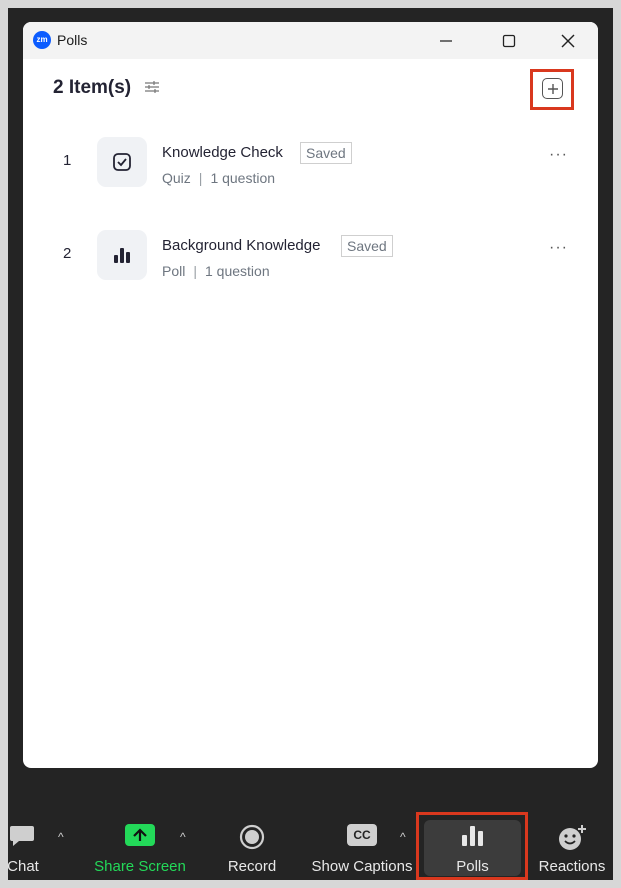 The image size is (621, 888). What do you see at coordinates (61, 837) in the screenshot?
I see `chat-caret-icon: ^` at bounding box center [61, 837].